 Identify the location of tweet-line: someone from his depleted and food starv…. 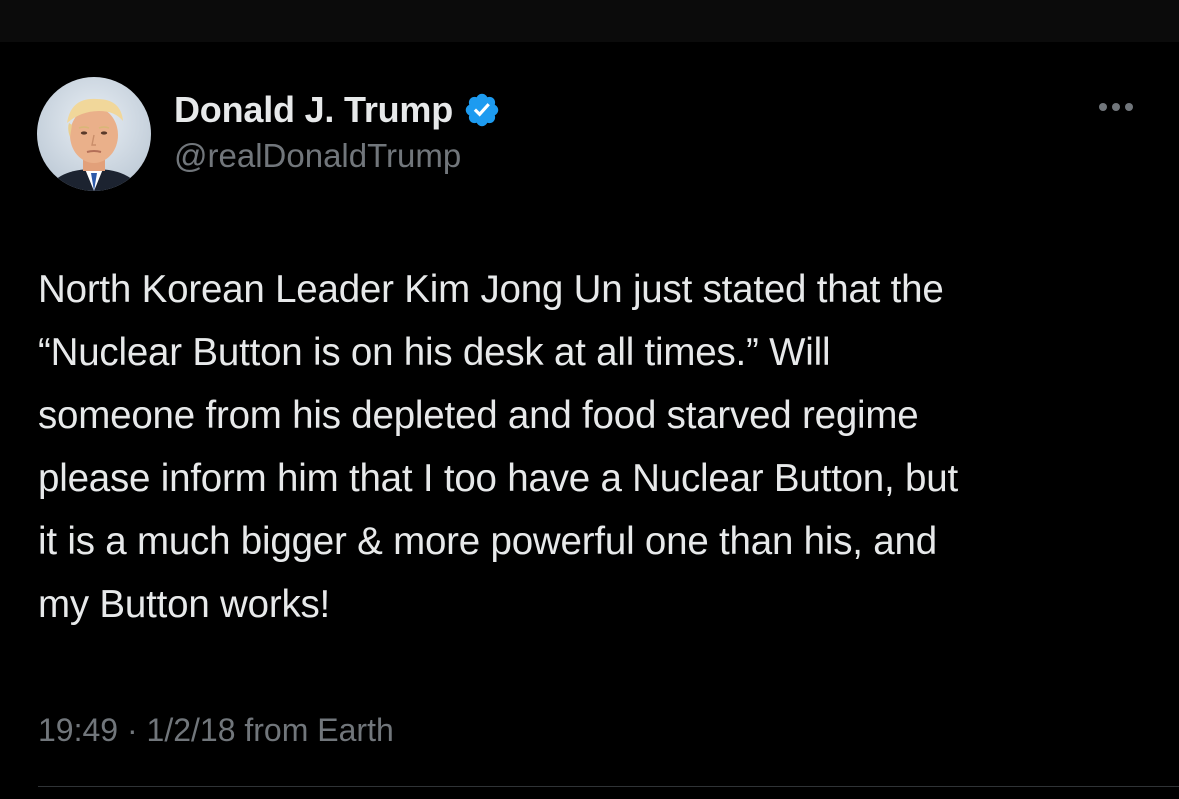
(478, 415).